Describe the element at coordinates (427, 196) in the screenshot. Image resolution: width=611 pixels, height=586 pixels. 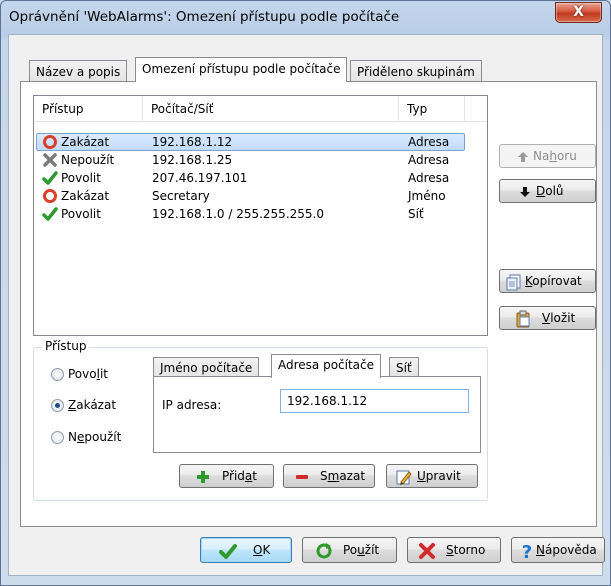
I see `row-type: Jméno` at that location.